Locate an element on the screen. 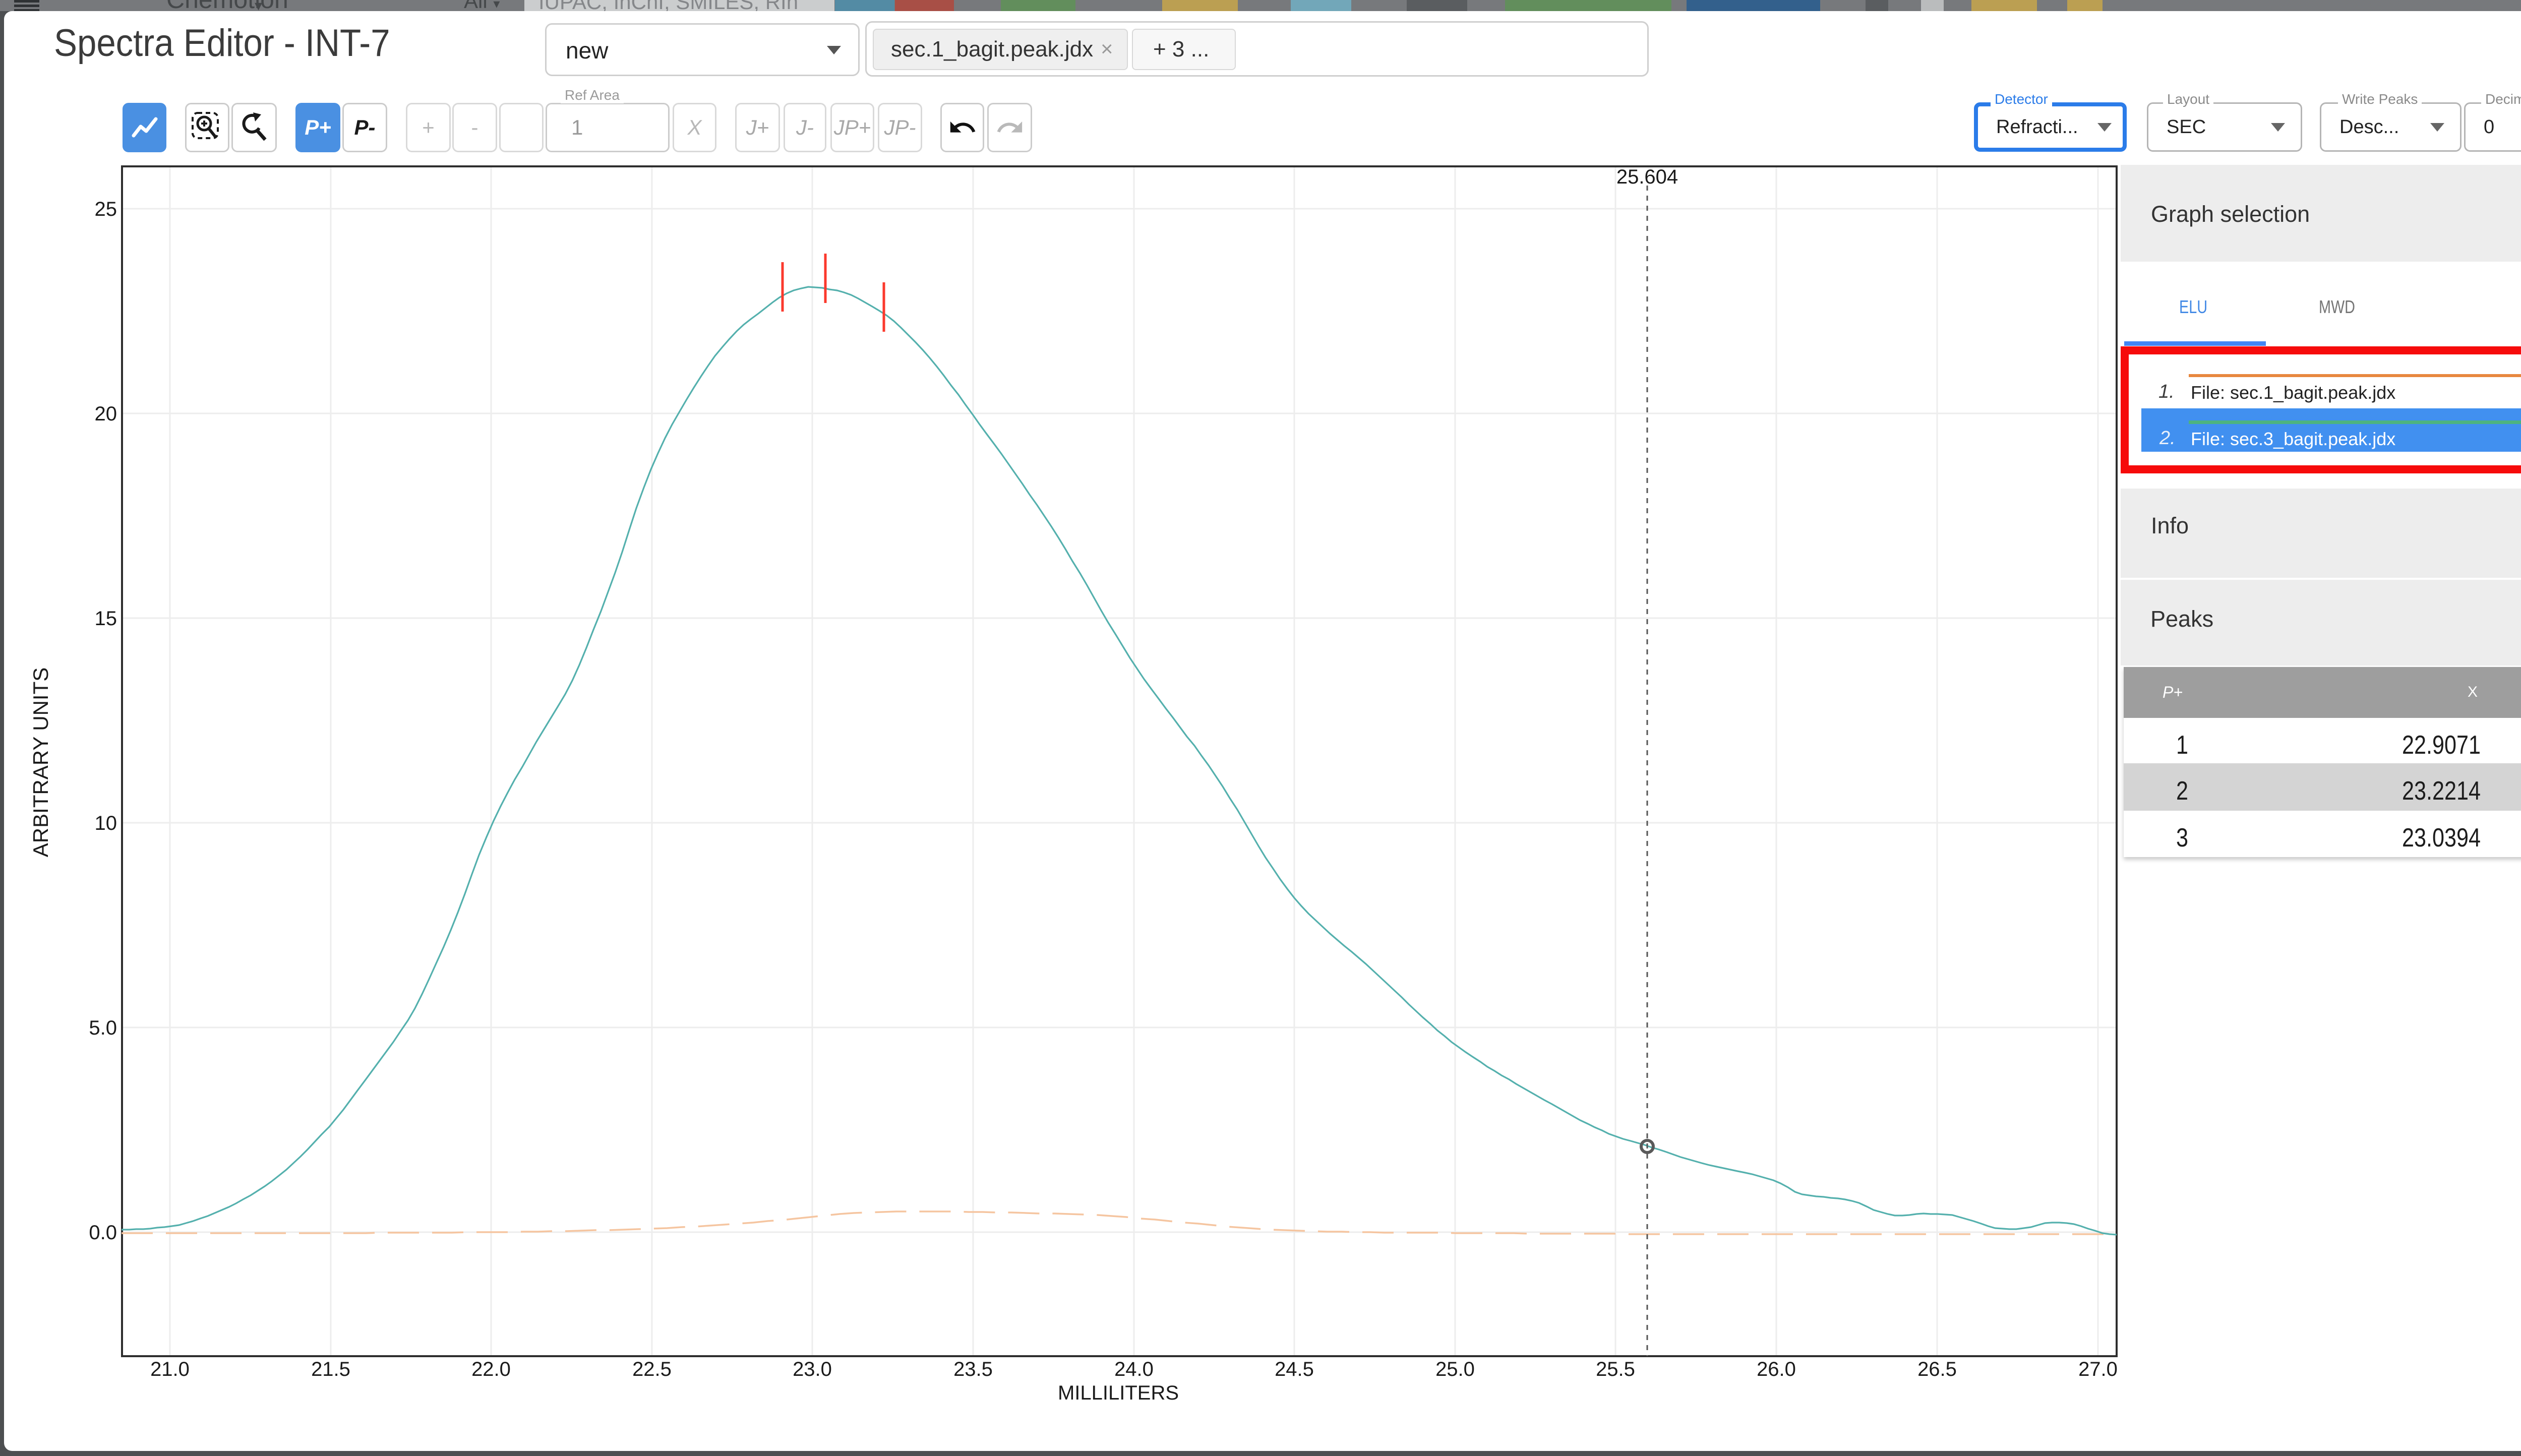 This screenshot has height=1456, width=2521. svg-text: 5.0 is located at coordinates (103, 1028).